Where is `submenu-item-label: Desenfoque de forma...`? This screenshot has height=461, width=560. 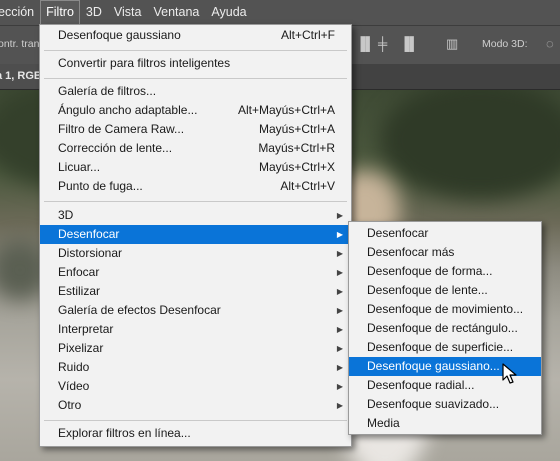
submenu-item-label: Desenfoque de forma... is located at coordinates (430, 271).